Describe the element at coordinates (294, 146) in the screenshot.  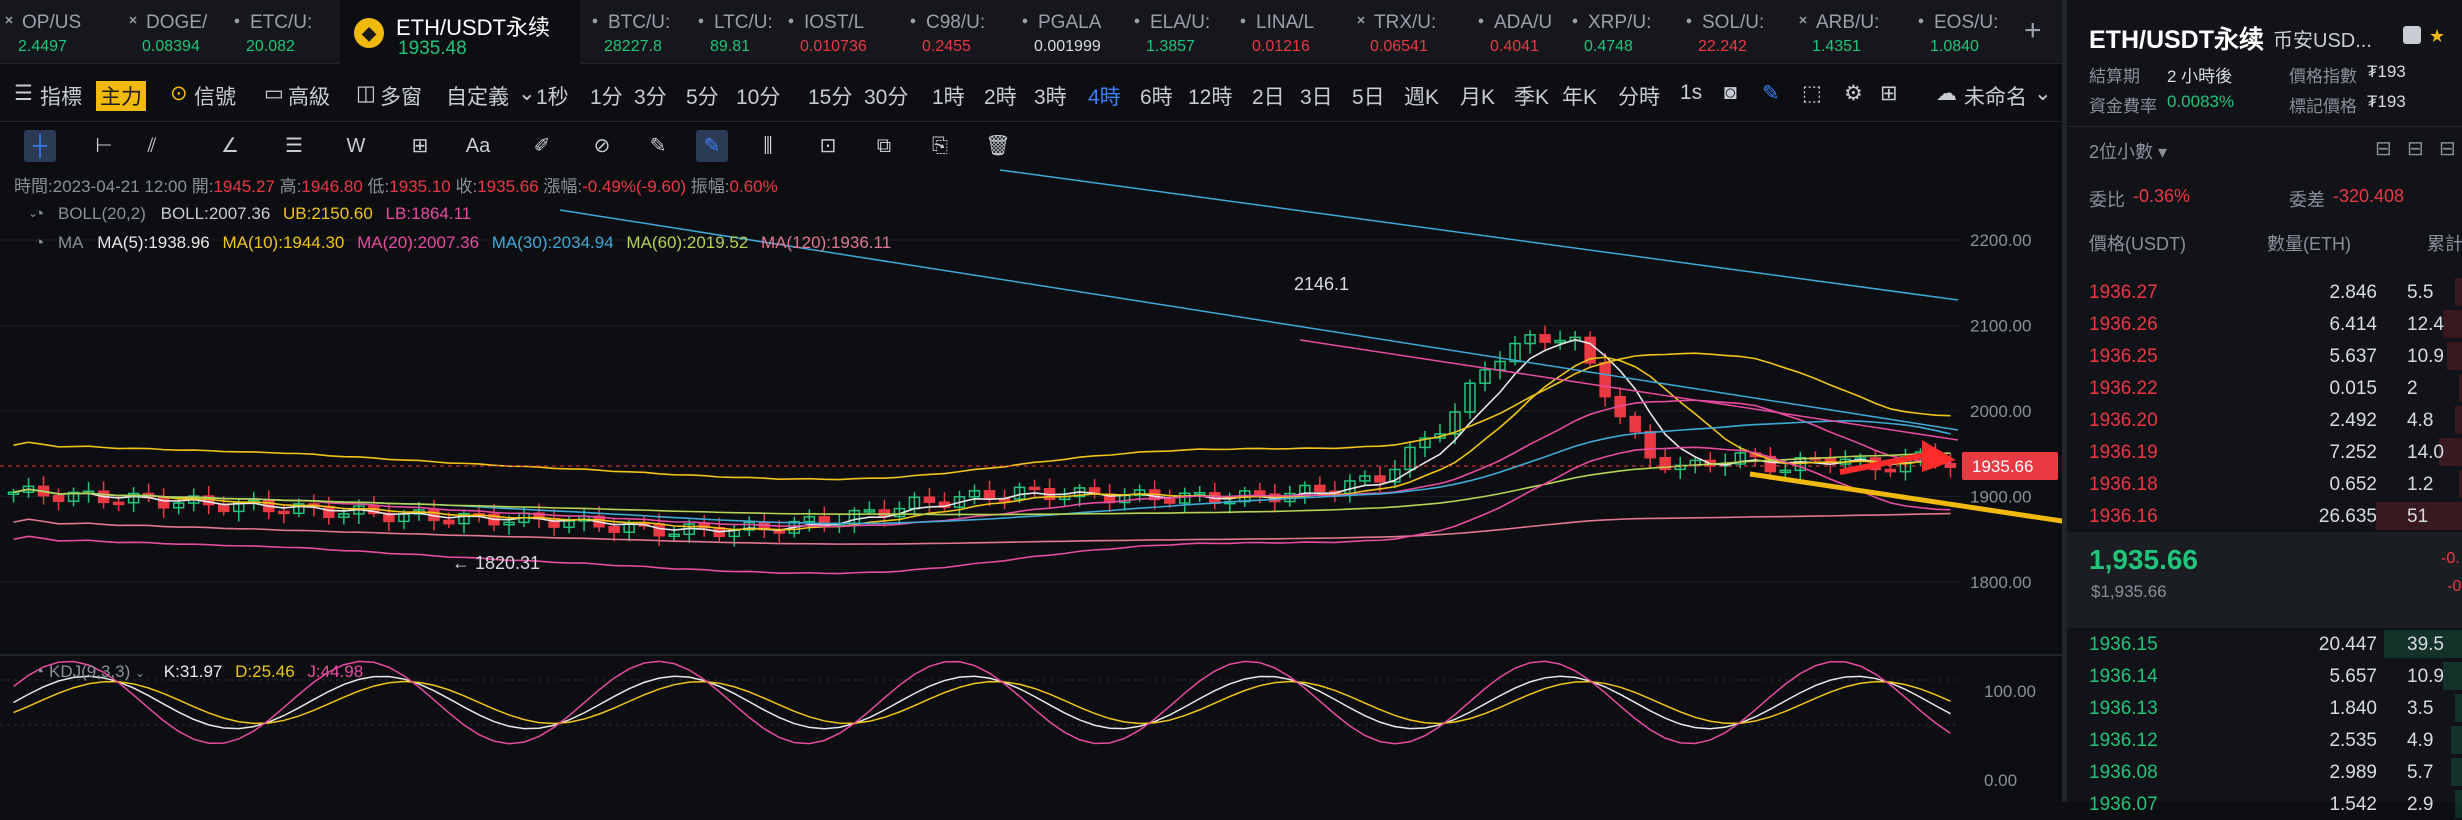
I see `fib-icon: ☰` at that location.